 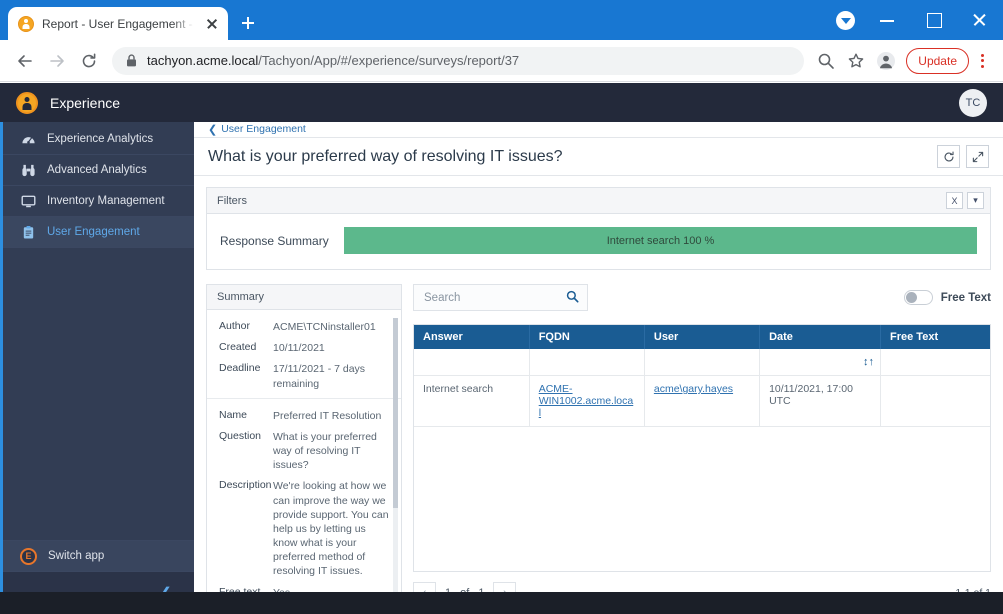 I want to click on free-text-toggle, so click(x=918, y=297).